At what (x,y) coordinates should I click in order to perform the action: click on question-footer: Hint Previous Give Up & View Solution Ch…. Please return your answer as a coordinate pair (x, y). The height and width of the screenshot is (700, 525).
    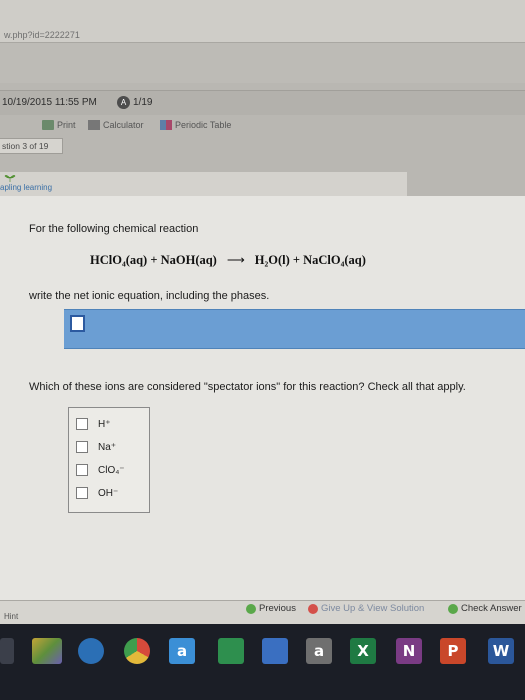
    Looking at the image, I should click on (262, 612).